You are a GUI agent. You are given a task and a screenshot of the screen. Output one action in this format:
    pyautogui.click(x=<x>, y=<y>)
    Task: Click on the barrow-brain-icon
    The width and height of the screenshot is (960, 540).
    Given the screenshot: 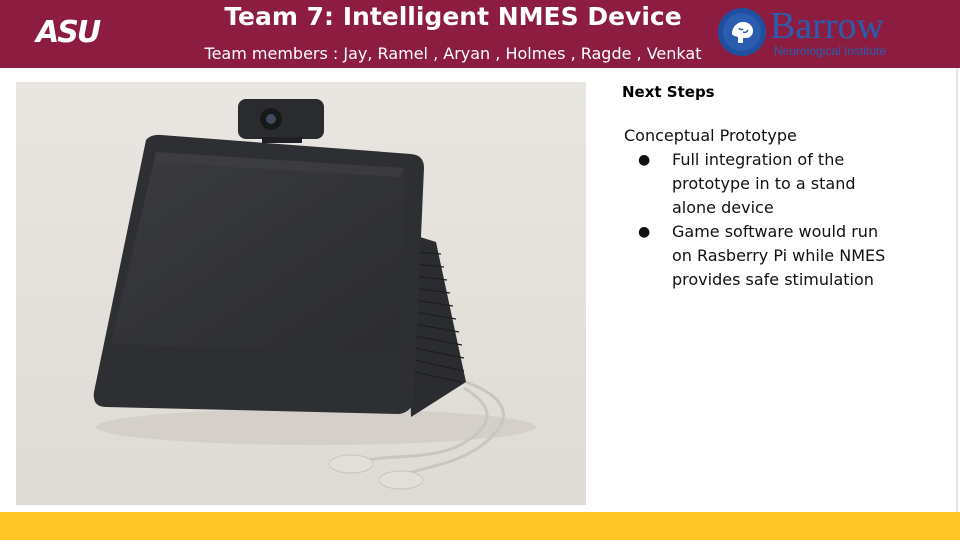 What is the action you would take?
    pyautogui.click(x=742, y=32)
    